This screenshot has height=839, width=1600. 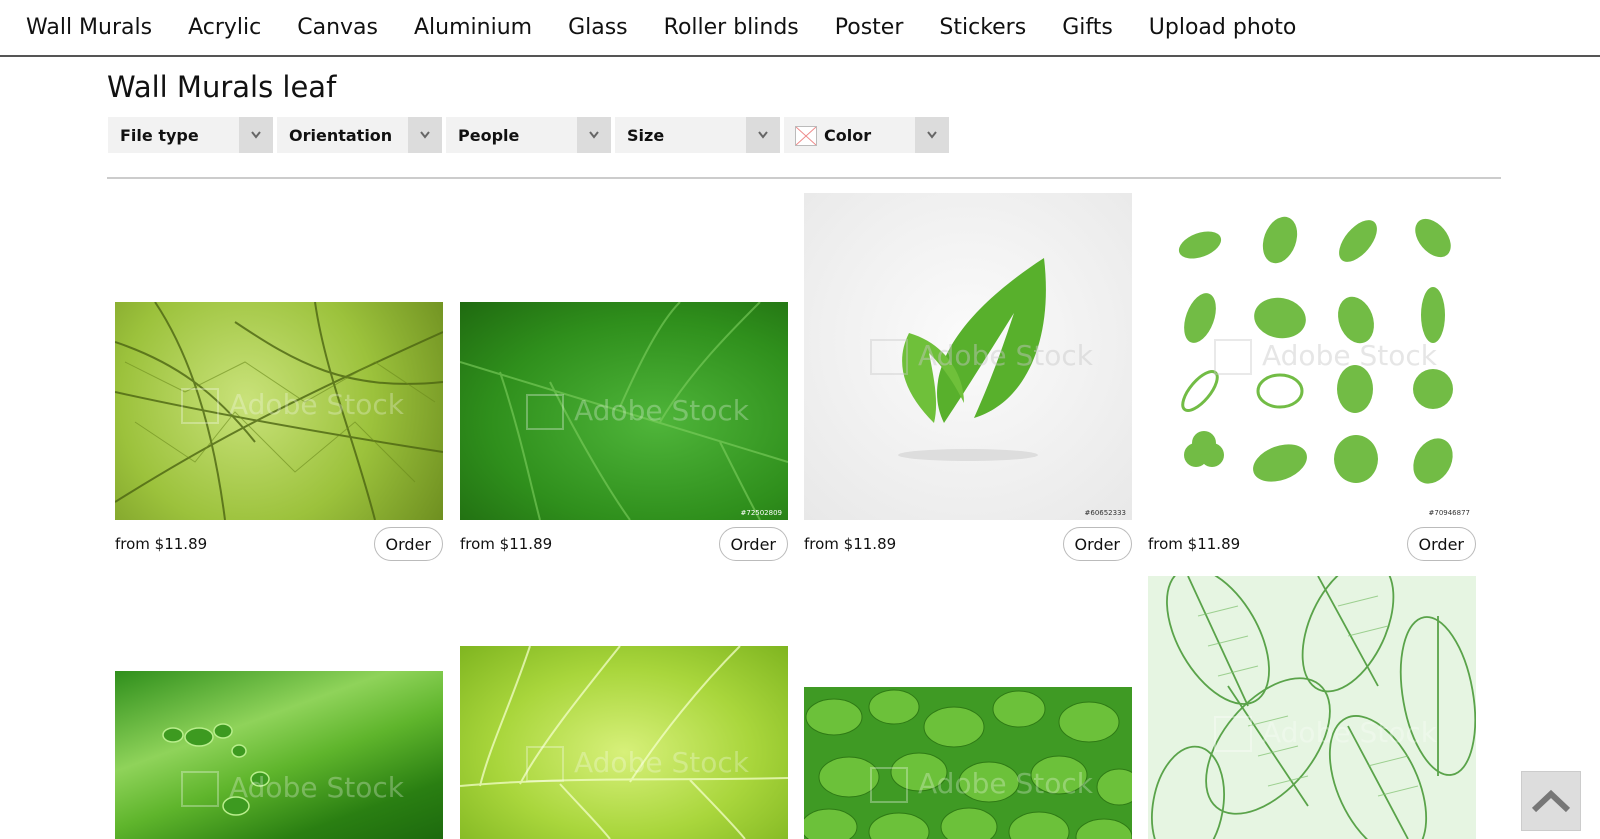 I want to click on nav-upload-photo: Upload photo, so click(x=1223, y=27).